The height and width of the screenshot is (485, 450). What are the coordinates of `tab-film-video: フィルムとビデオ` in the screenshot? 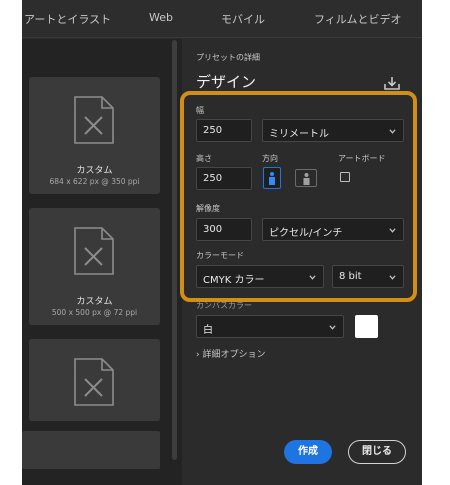 It's located at (358, 19).